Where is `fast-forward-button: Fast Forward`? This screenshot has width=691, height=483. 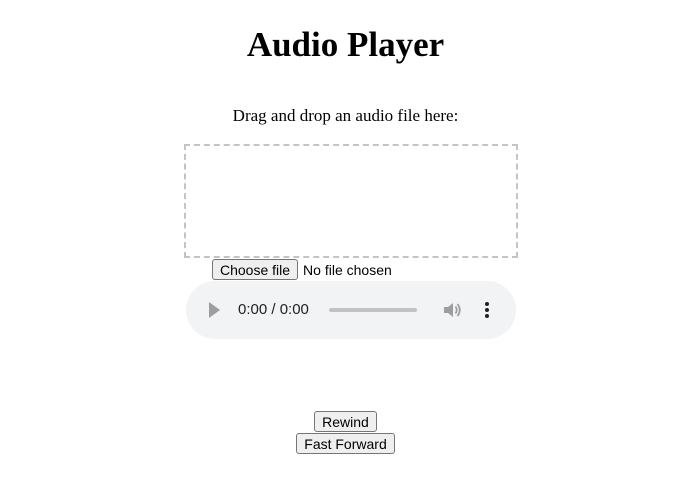
fast-forward-button: Fast Forward is located at coordinates (345, 443).